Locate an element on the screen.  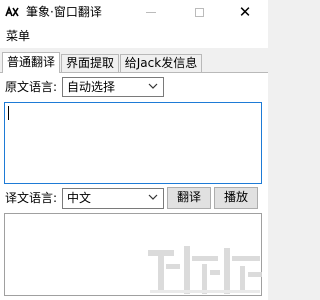
source-language-value: 自动选择 is located at coordinates (91, 87).